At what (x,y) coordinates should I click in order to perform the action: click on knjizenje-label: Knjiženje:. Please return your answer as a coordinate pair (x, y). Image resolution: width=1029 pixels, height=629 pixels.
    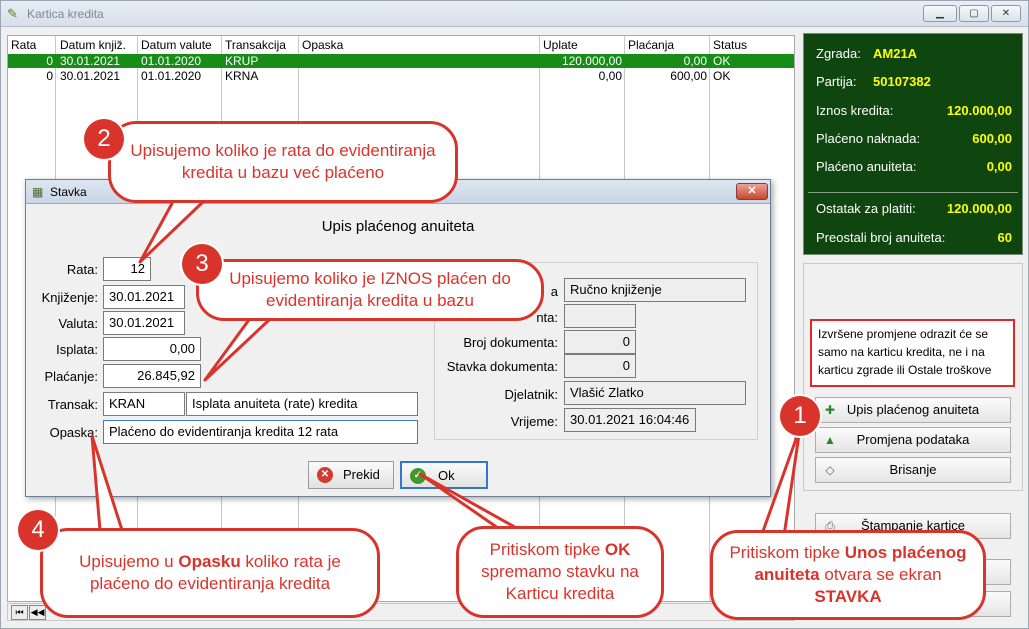
    Looking at the image, I should click on (69, 297).